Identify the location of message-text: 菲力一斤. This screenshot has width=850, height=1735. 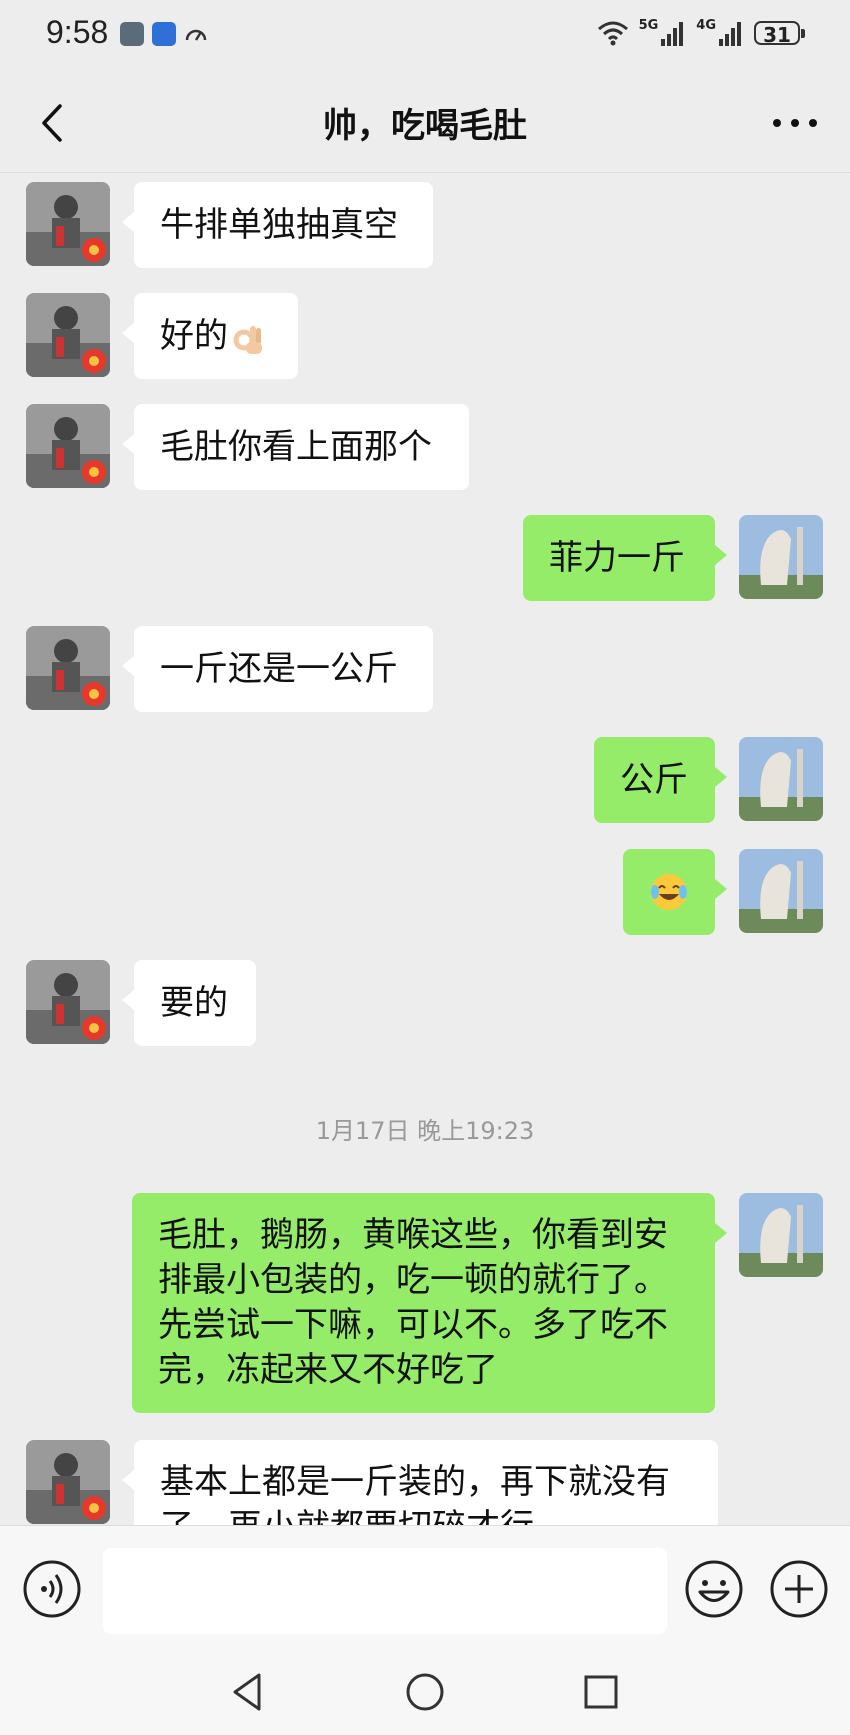
(617, 558).